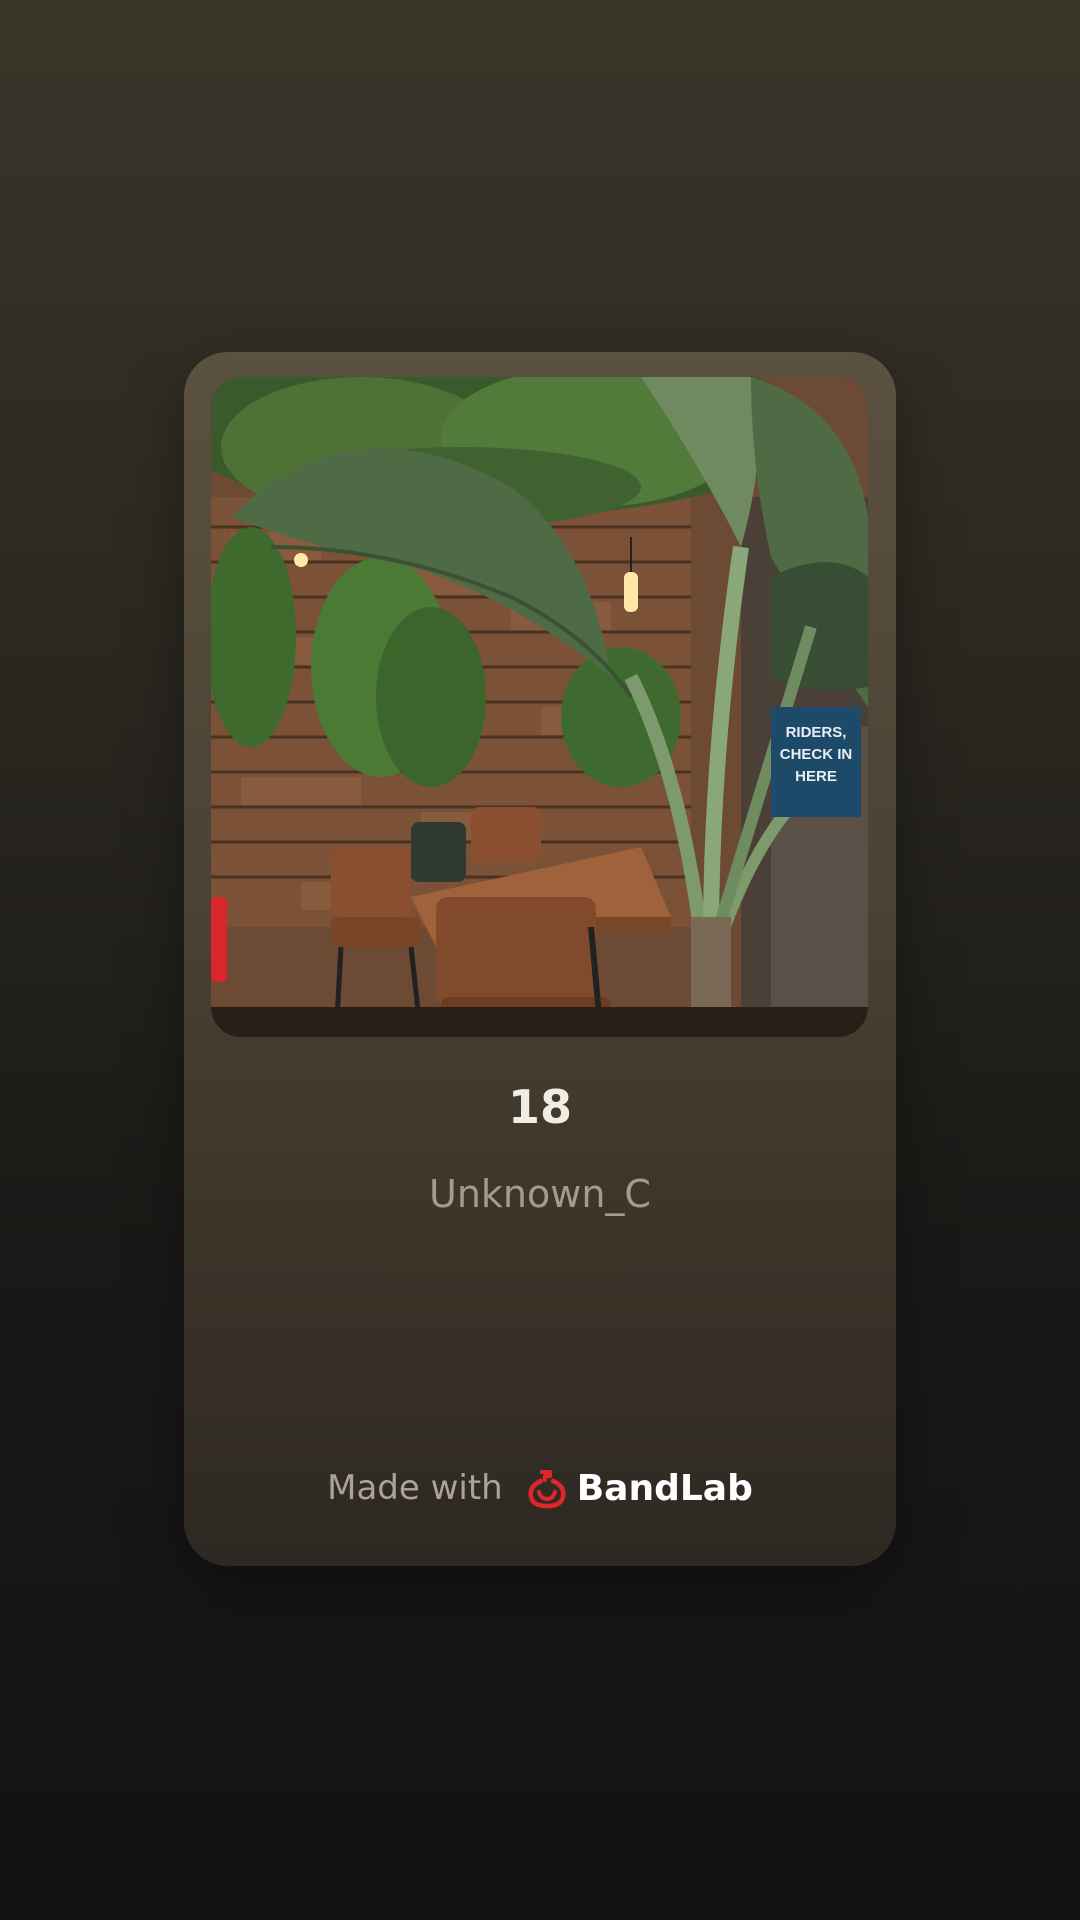 Image resolution: width=1080 pixels, height=1920 pixels. I want to click on bandlab-brand: BandLab, so click(639, 1488).